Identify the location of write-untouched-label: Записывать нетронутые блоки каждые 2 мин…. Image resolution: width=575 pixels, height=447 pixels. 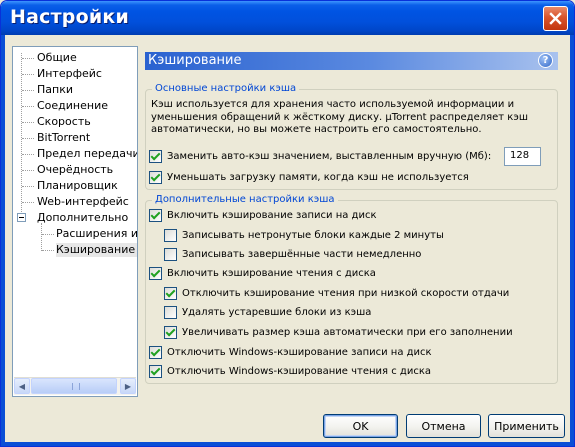
(313, 235).